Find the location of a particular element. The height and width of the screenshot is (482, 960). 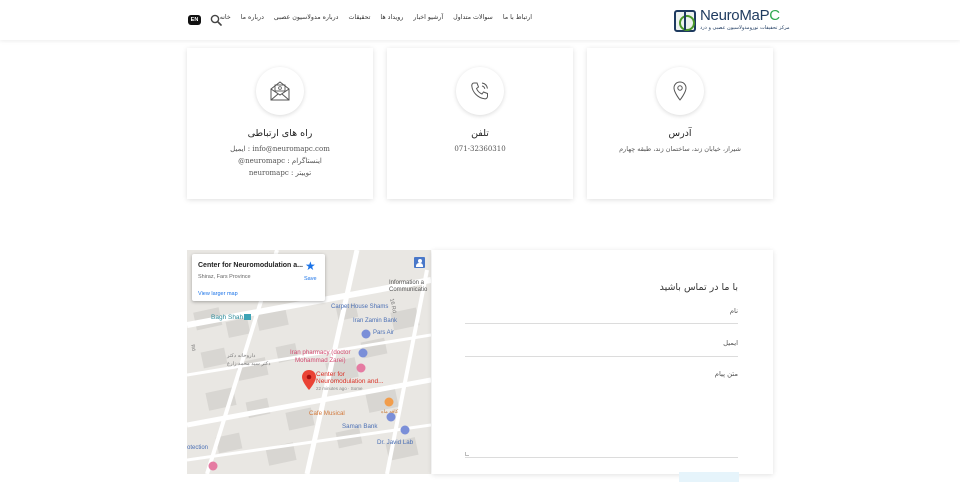

medical-poi-icon is located at coordinates (213, 466).